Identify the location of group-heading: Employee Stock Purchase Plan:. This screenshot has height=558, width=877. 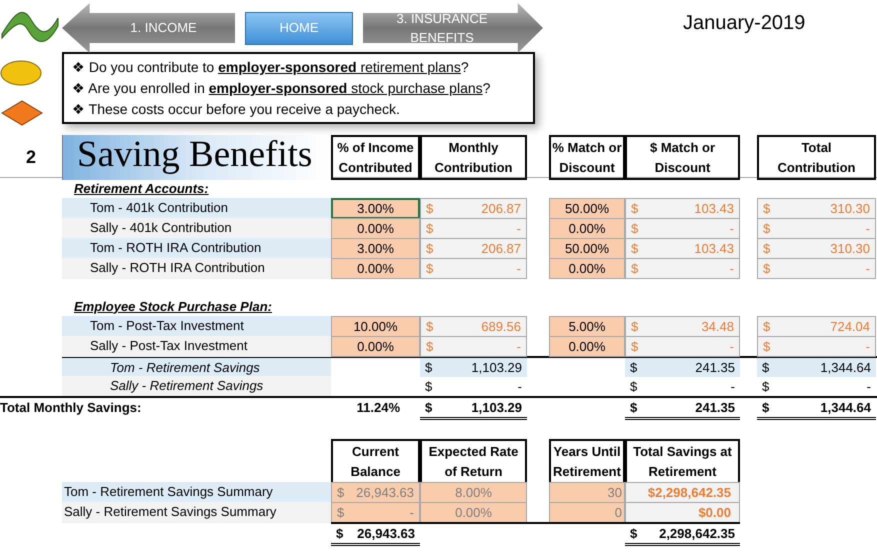
(173, 307).